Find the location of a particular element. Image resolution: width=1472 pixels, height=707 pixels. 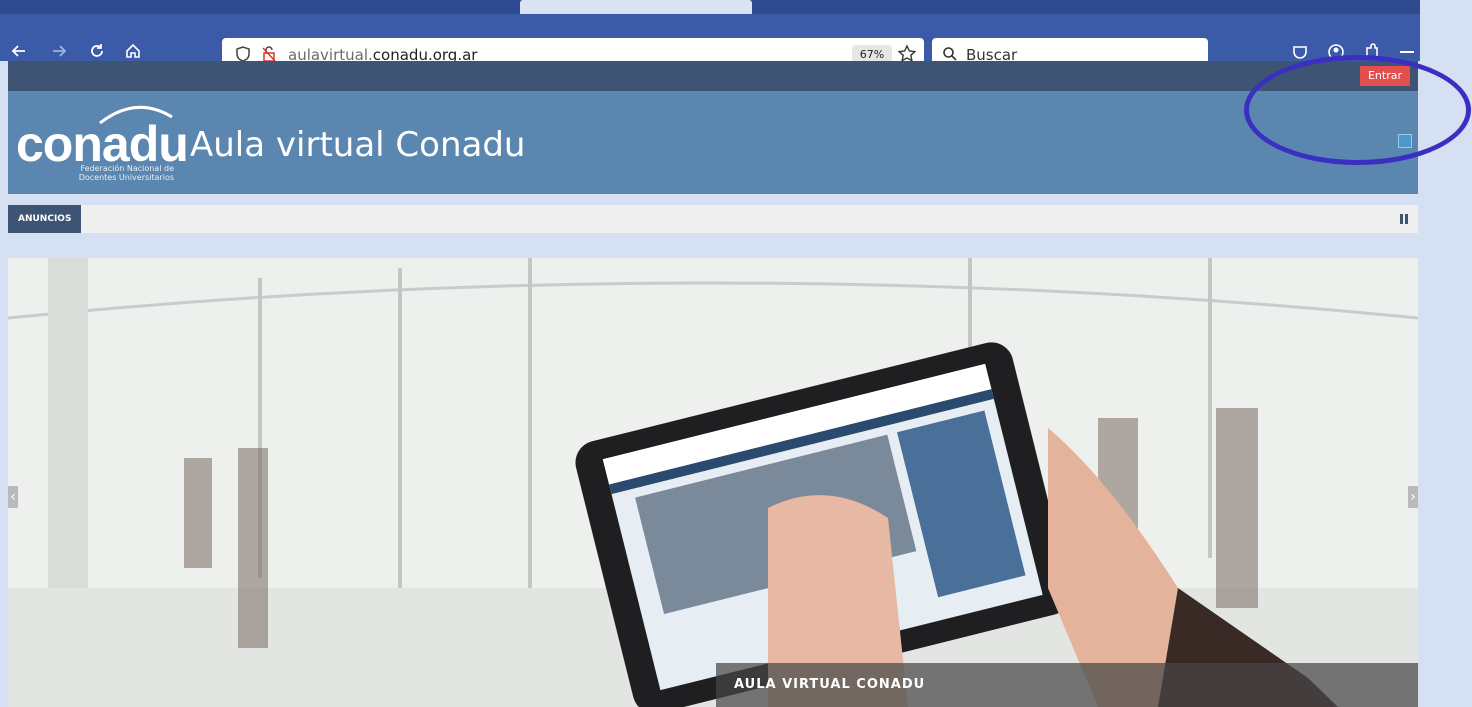

slide-caption: AULA VIRTUAL CONADU is located at coordinates (1067, 685).